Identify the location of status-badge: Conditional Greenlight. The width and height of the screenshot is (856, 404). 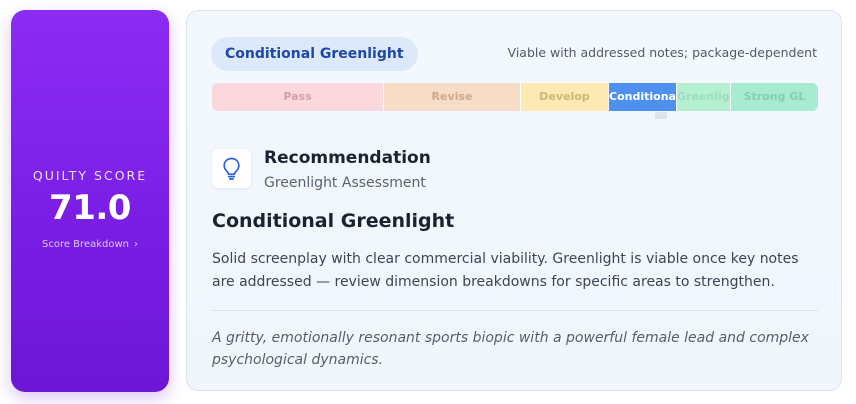
(314, 54).